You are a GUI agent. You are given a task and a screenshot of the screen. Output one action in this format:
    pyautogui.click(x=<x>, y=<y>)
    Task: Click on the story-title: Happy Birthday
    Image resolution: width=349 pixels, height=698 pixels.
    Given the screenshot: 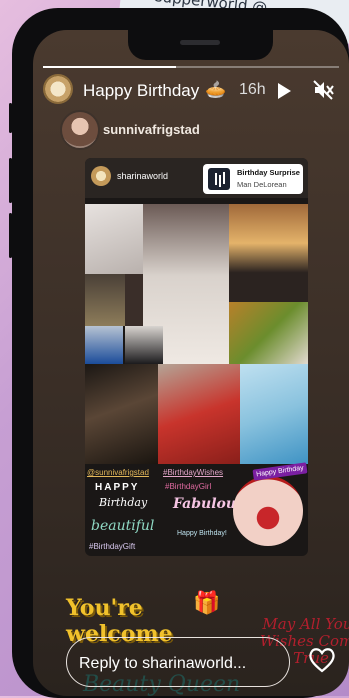 What is the action you would take?
    pyautogui.click(x=141, y=90)
    